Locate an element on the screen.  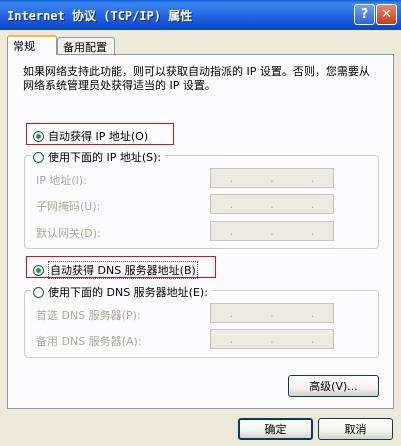
tab-general-label: 常规 is located at coordinates (24, 46).